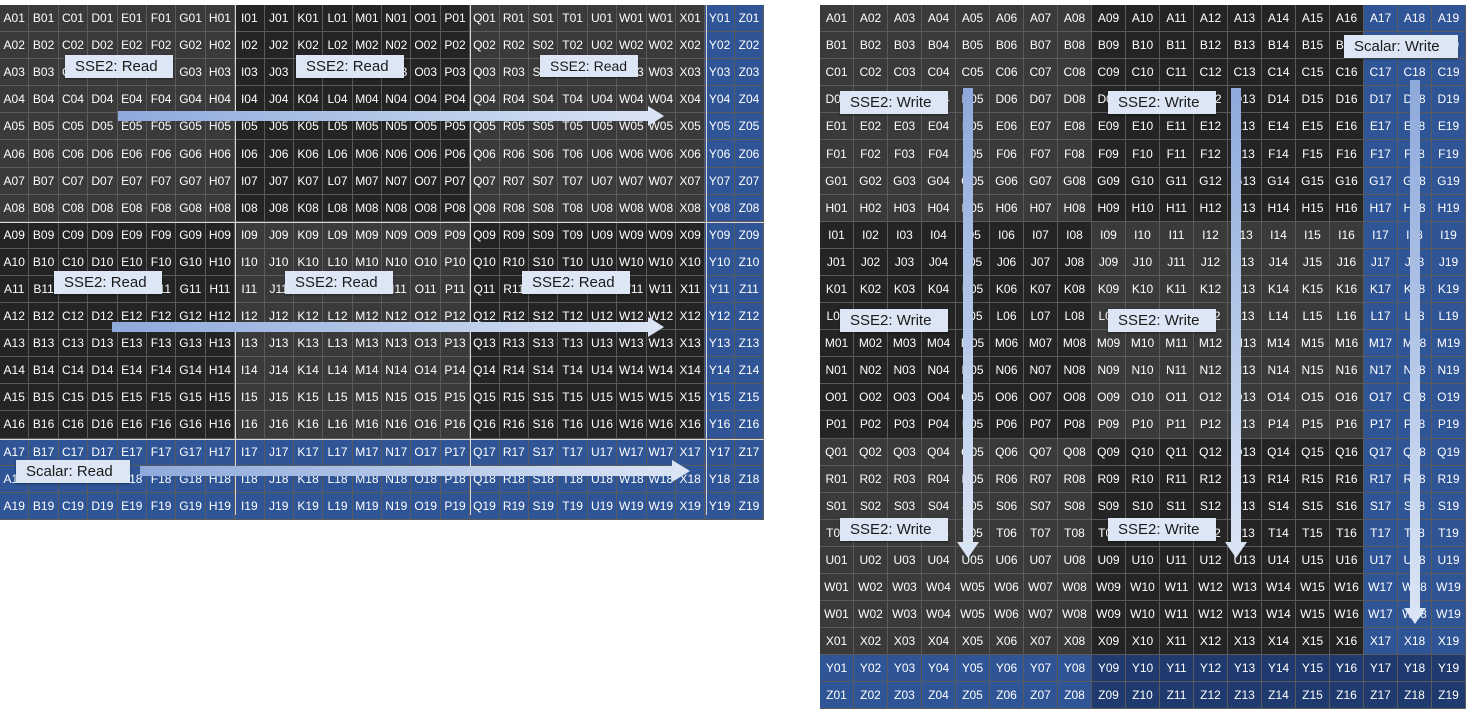 The image size is (1466, 709). Describe the element at coordinates (1401, 46) in the screenshot. I see `scalar-write-label: Scalar: Write` at that location.